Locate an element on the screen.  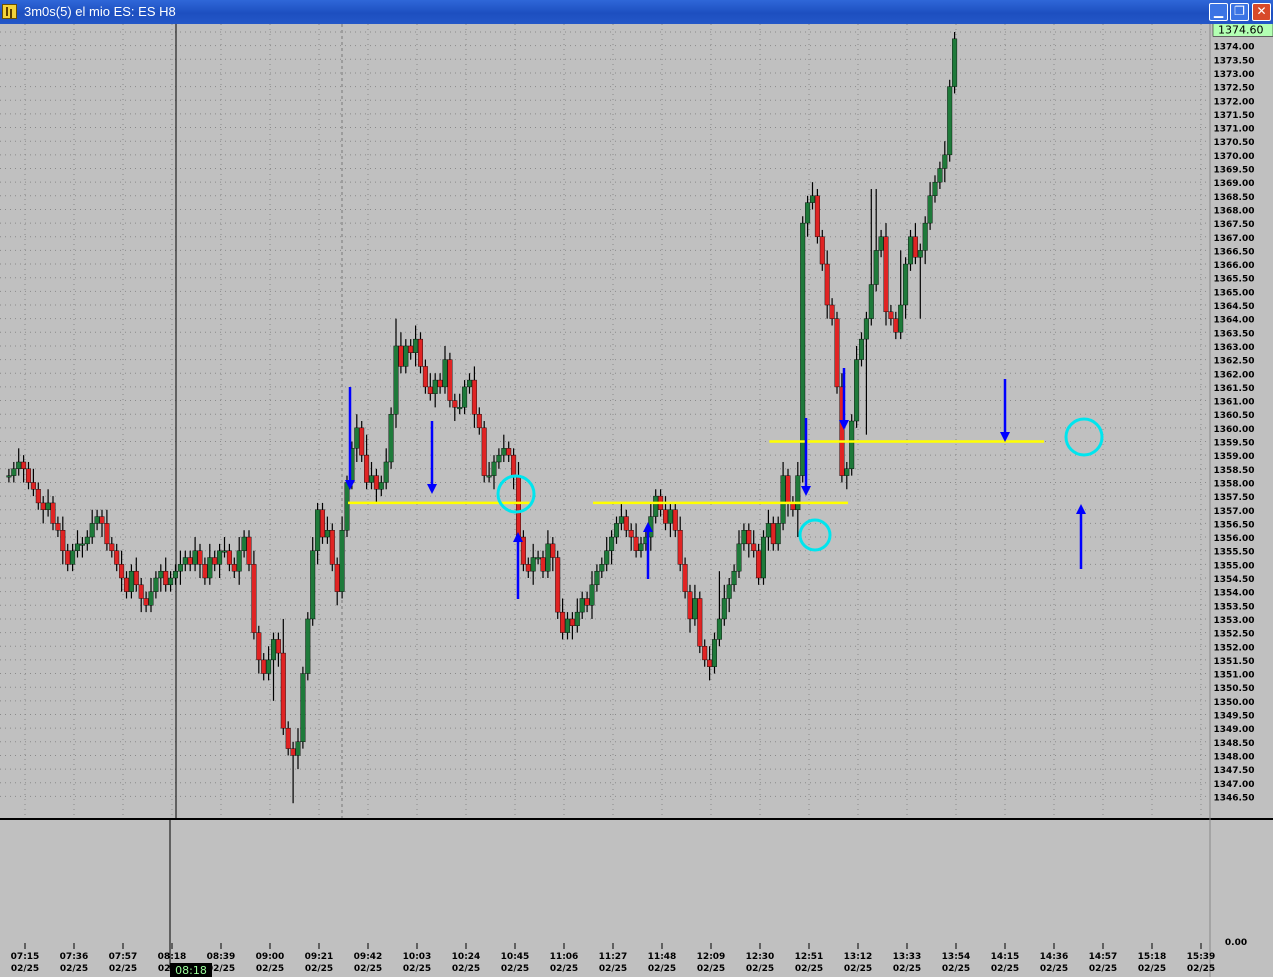
restore-button: ❐ is located at coordinates (1239, 12).